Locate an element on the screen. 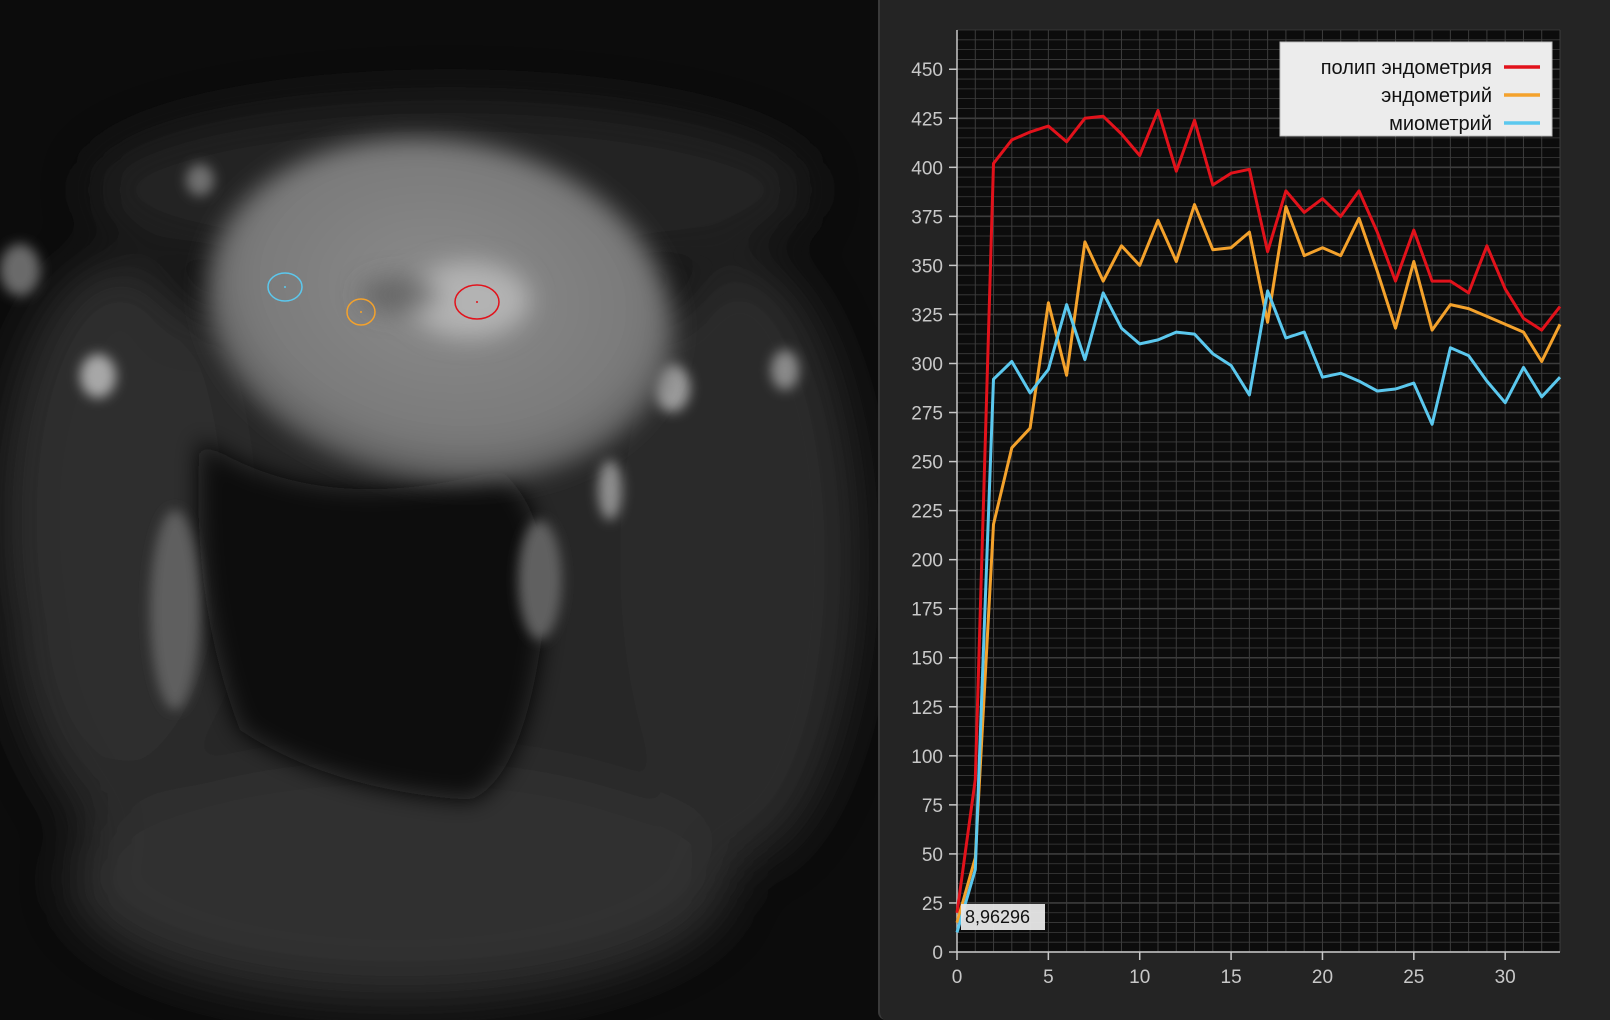 Image resolution: width=1610 pixels, height=1020 pixels. legend-entry-label: миометрий is located at coordinates (1440, 124).